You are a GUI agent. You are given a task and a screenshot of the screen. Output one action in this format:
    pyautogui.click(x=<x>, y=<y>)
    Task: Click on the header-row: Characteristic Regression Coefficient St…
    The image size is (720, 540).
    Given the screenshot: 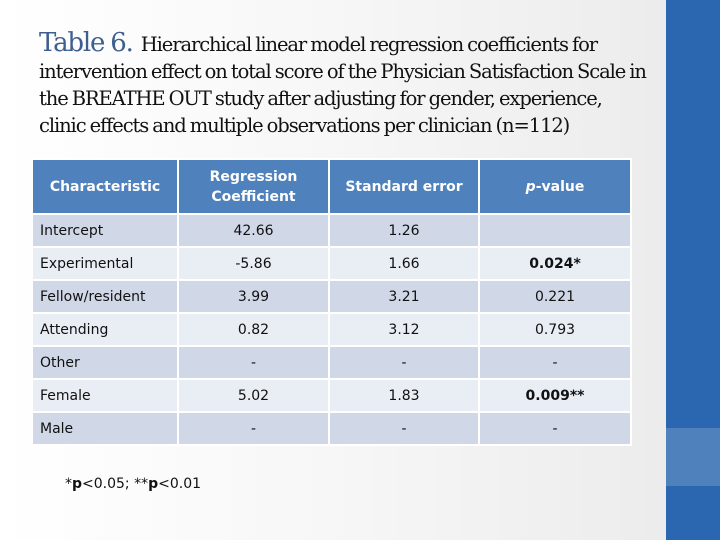 What is the action you would take?
    pyautogui.click(x=331, y=186)
    